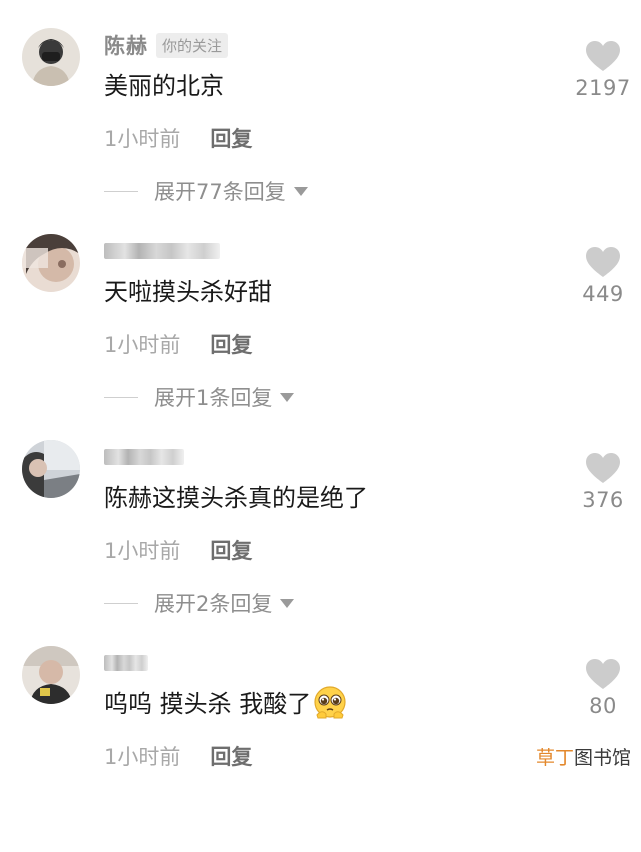  I want to click on watermark: 草丁 图书馆, so click(583, 756).